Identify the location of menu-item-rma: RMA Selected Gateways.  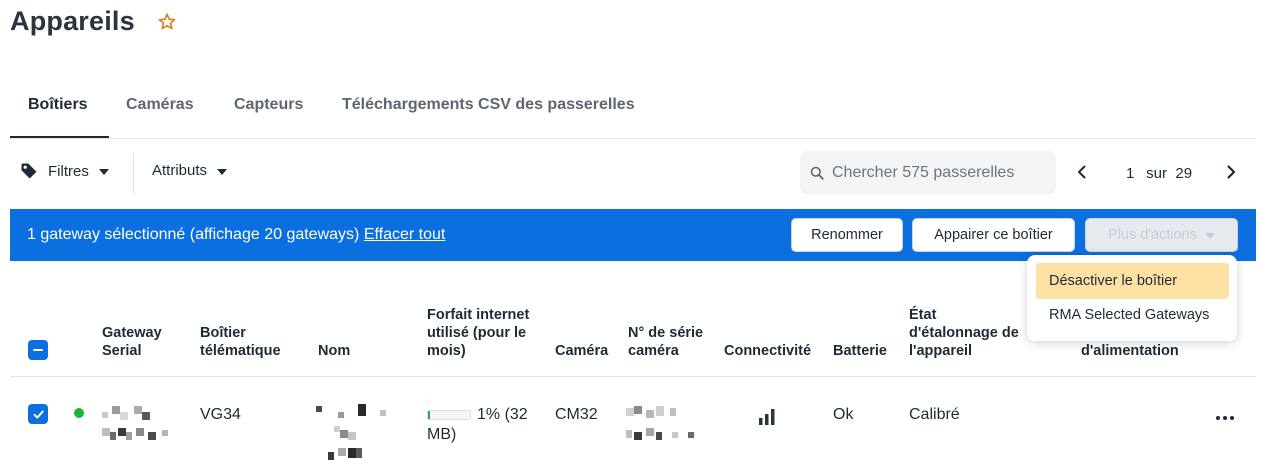
(1132, 315).